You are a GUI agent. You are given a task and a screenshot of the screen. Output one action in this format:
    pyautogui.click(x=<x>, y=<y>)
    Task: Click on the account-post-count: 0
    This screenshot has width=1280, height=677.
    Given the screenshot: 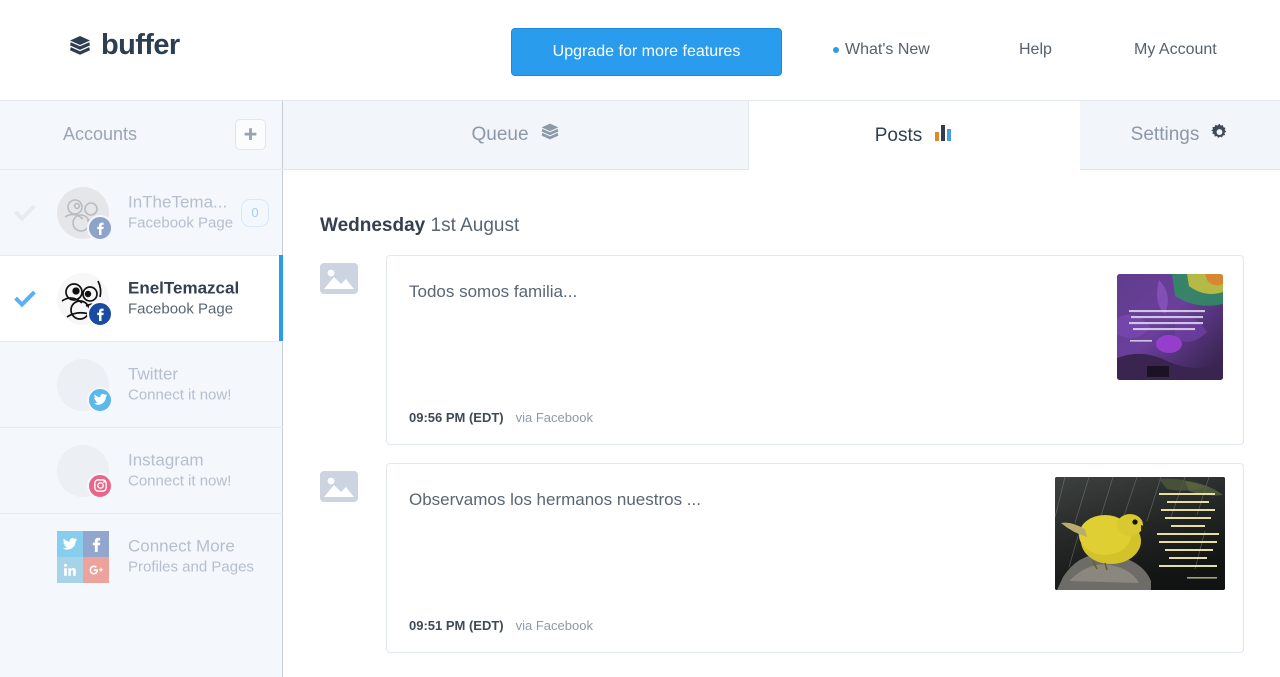 What is the action you would take?
    pyautogui.click(x=255, y=212)
    